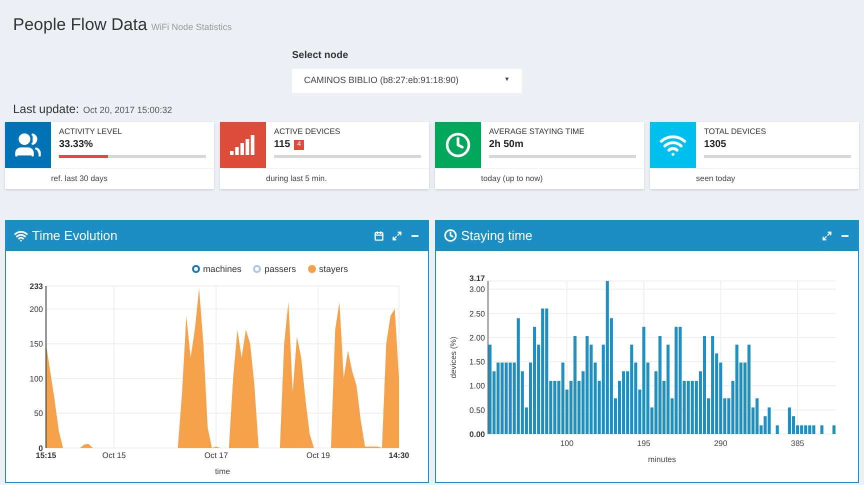 This screenshot has width=864, height=485. What do you see at coordinates (736, 132) in the screenshot?
I see `stat-title: TOTAL DEVICES` at bounding box center [736, 132].